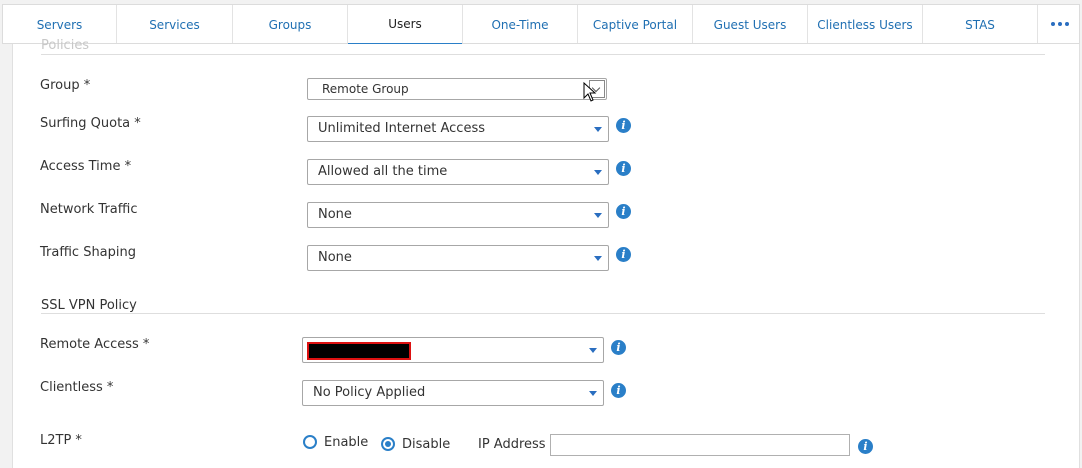 This screenshot has width=1082, height=468. I want to click on network-traffic-label: Network Traffic, so click(89, 209).